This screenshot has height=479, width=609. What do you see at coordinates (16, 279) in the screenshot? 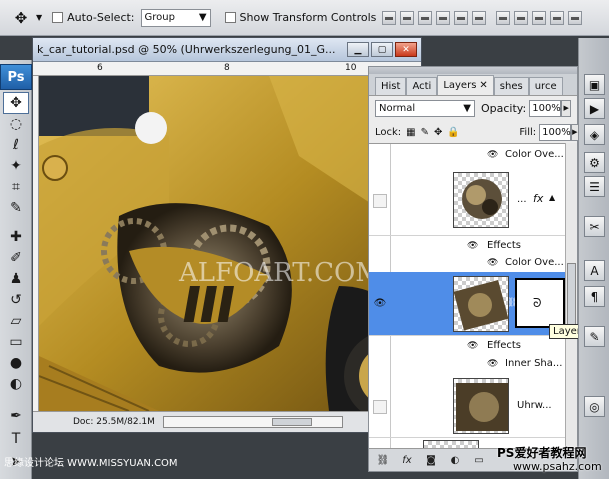
I see `clone-stamp-icon: ♟` at bounding box center [16, 279].